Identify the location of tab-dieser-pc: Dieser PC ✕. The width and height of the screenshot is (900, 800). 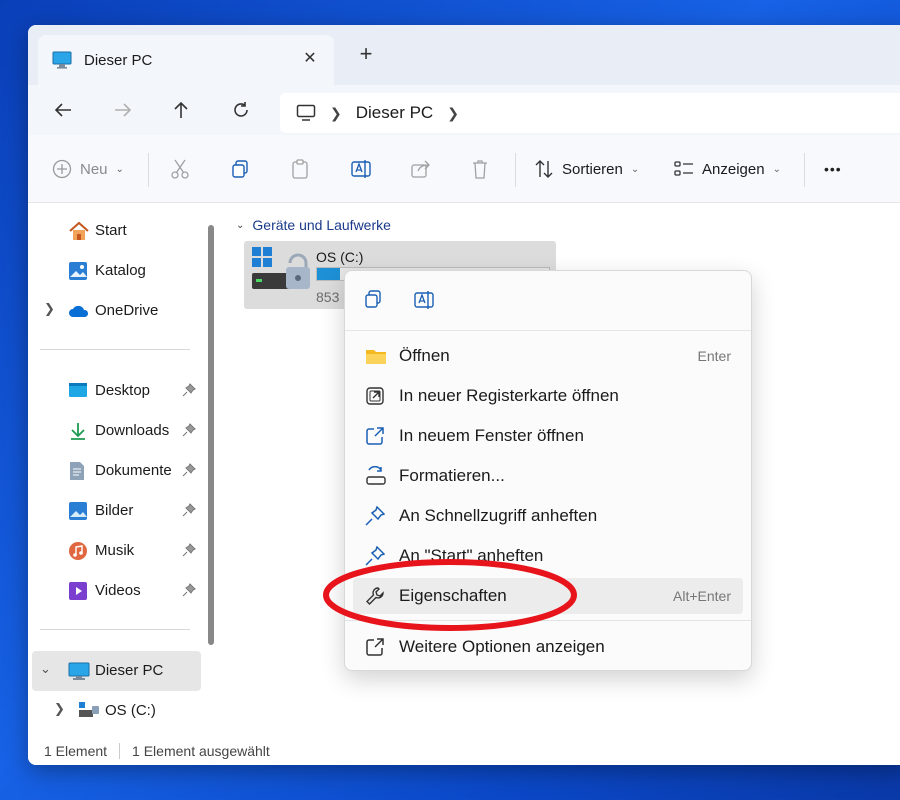
(186, 60).